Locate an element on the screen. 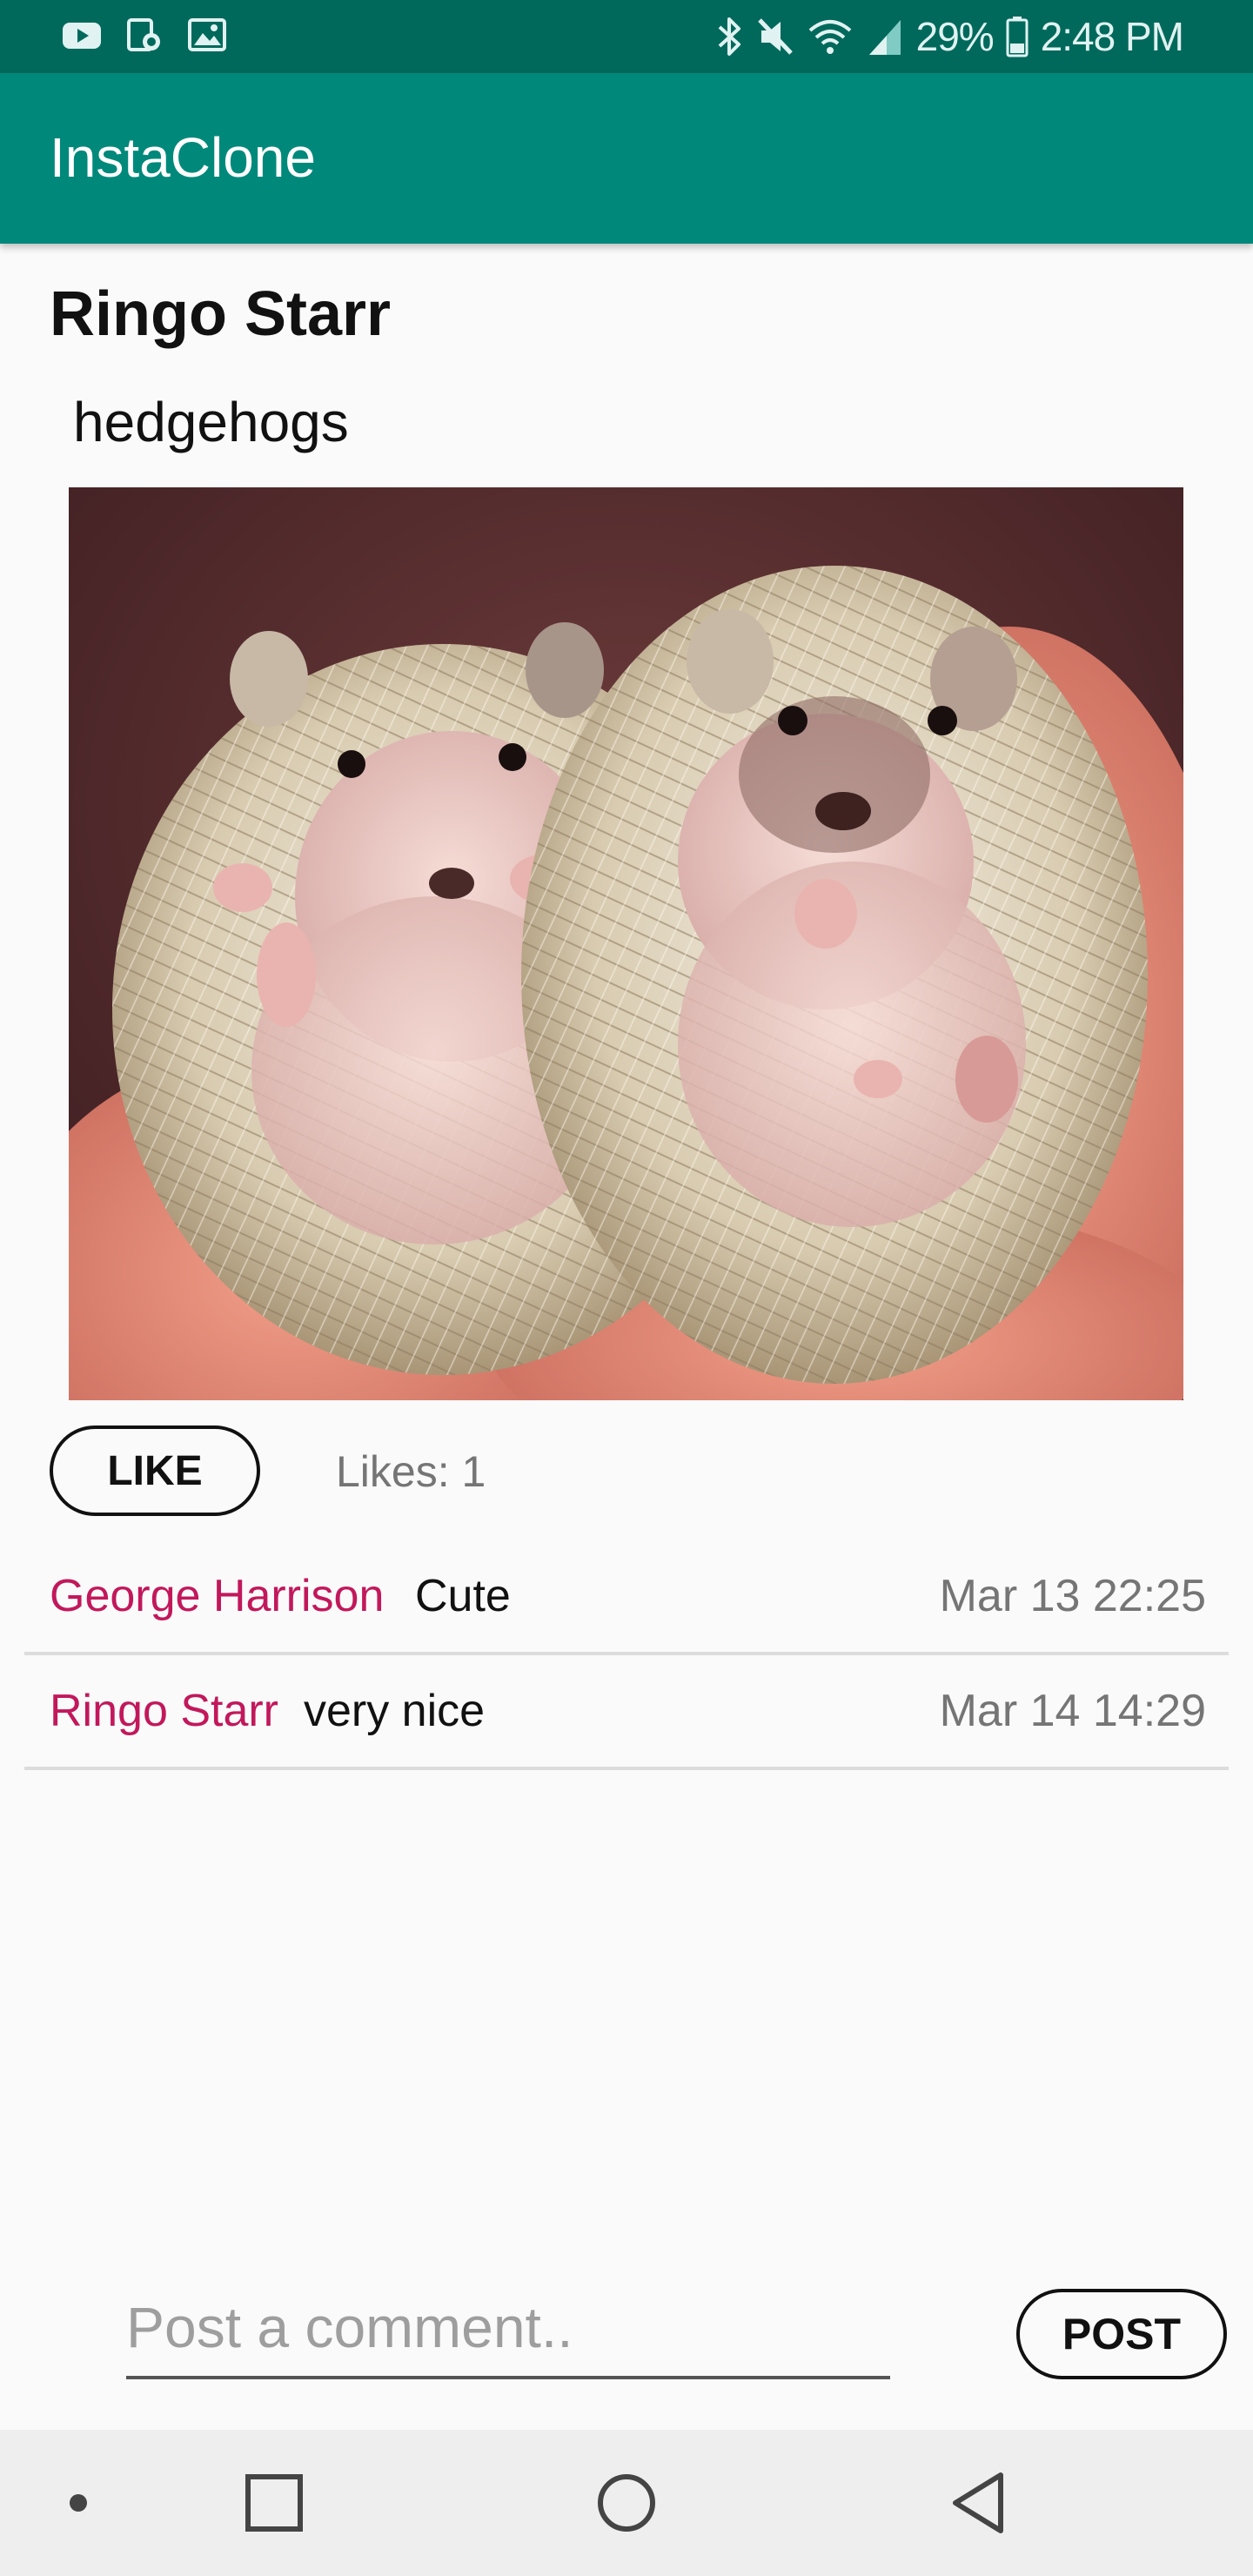 Image resolution: width=1253 pixels, height=2576 pixels. screen-recorder-icon is located at coordinates (143, 34).